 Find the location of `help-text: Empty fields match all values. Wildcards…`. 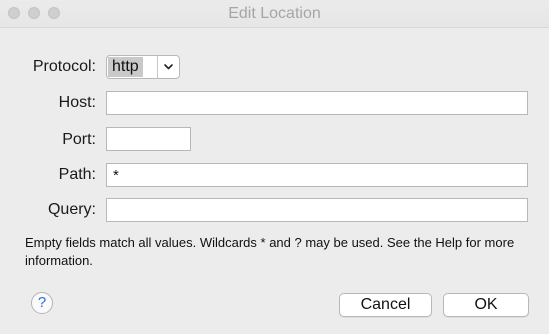

help-text: Empty fields match all values. Wildcards… is located at coordinates (270, 251).